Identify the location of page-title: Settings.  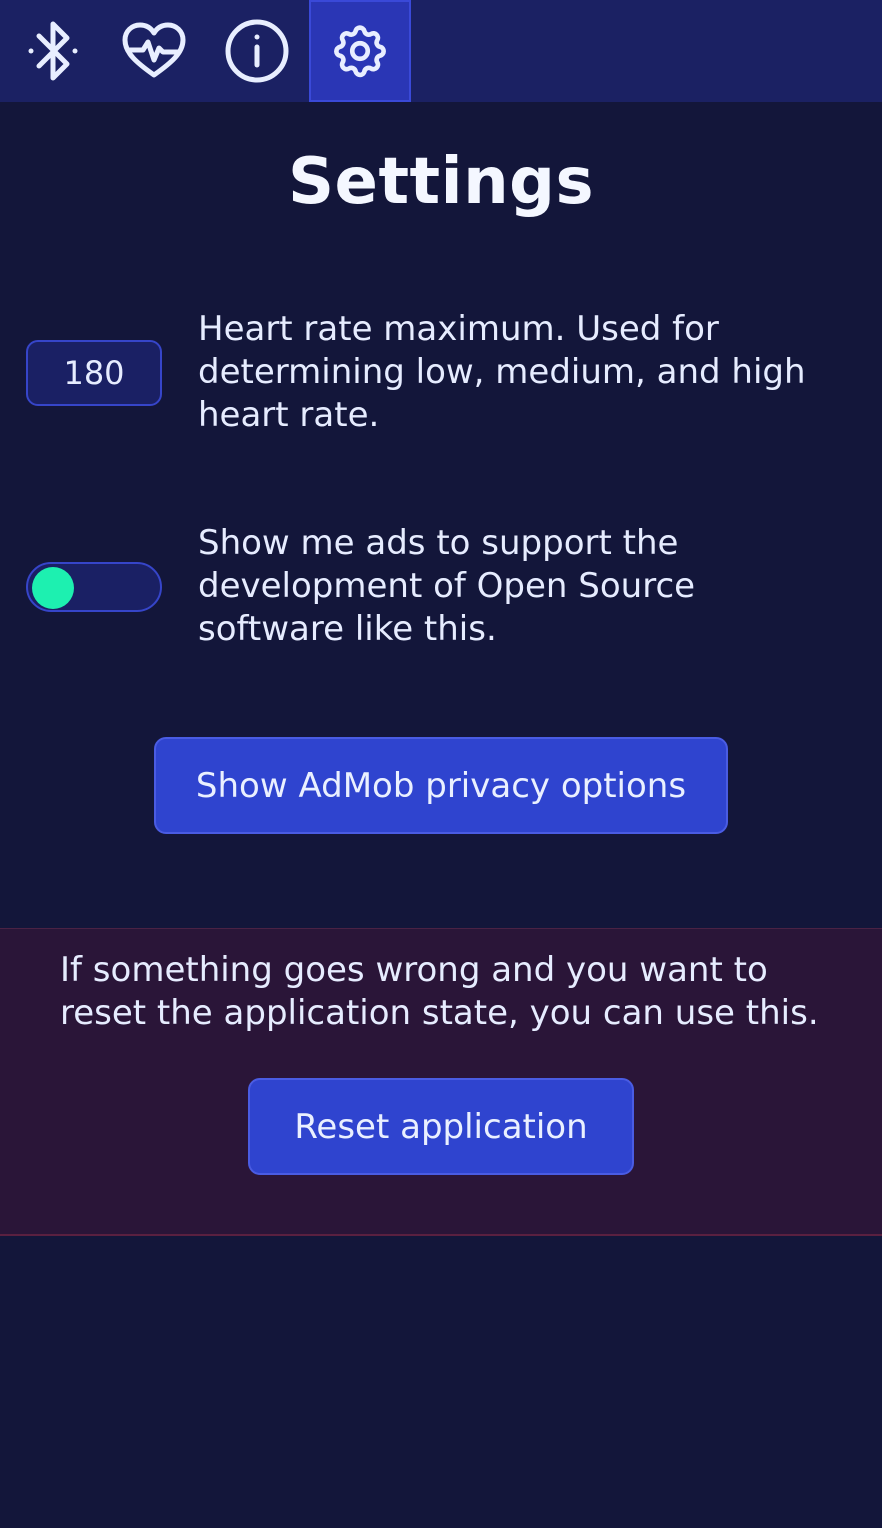
(441, 182).